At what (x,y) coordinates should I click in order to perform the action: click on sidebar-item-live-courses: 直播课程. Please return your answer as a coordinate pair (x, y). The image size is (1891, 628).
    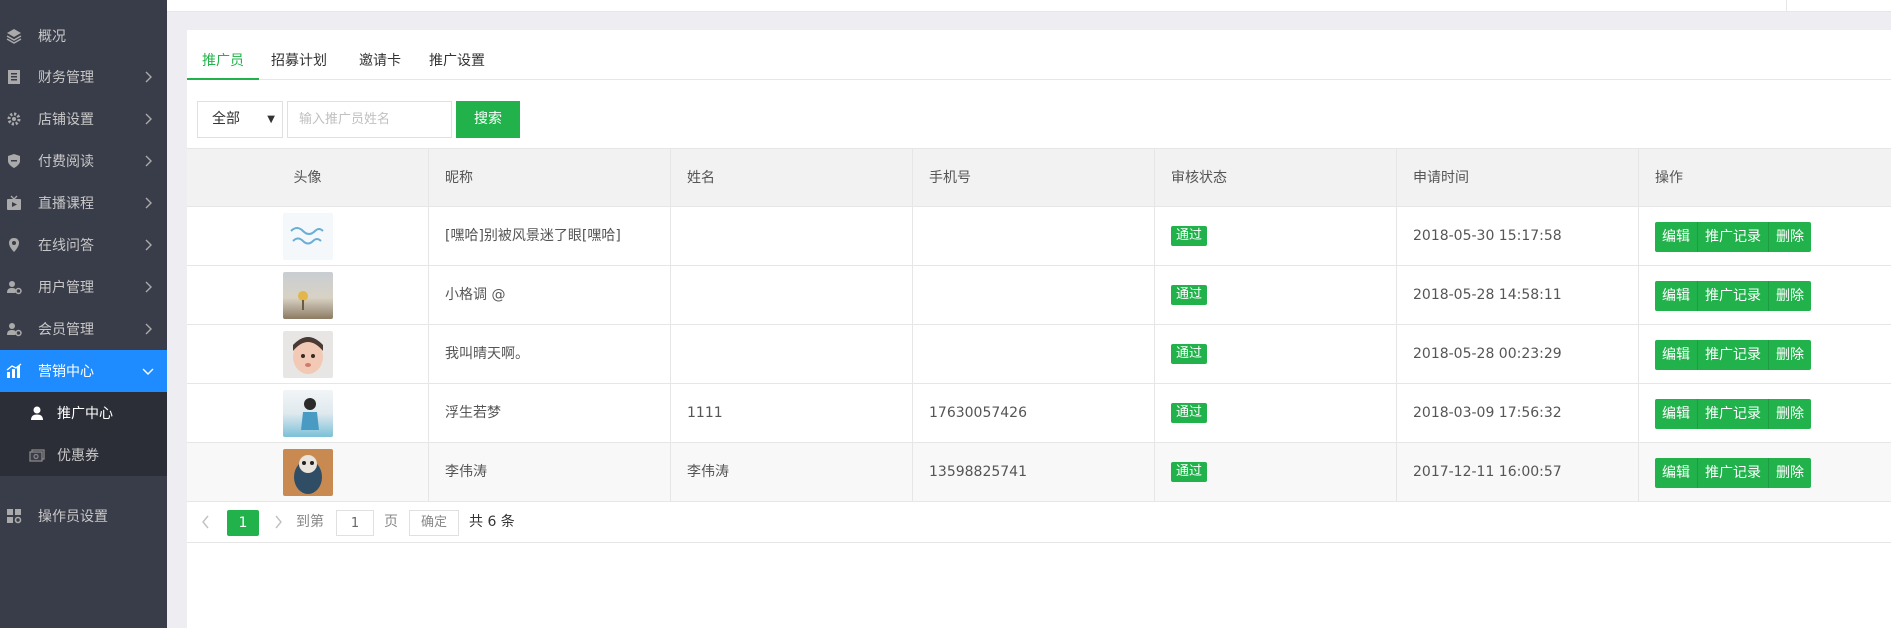
    Looking at the image, I should click on (83, 203).